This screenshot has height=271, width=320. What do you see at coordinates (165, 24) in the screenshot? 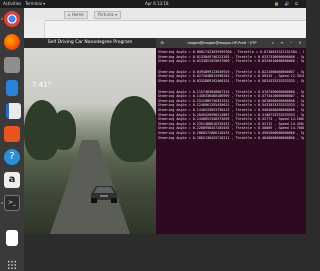
I see `file-manager-window: ⌂ Home Pictures ▾` at bounding box center [165, 24].